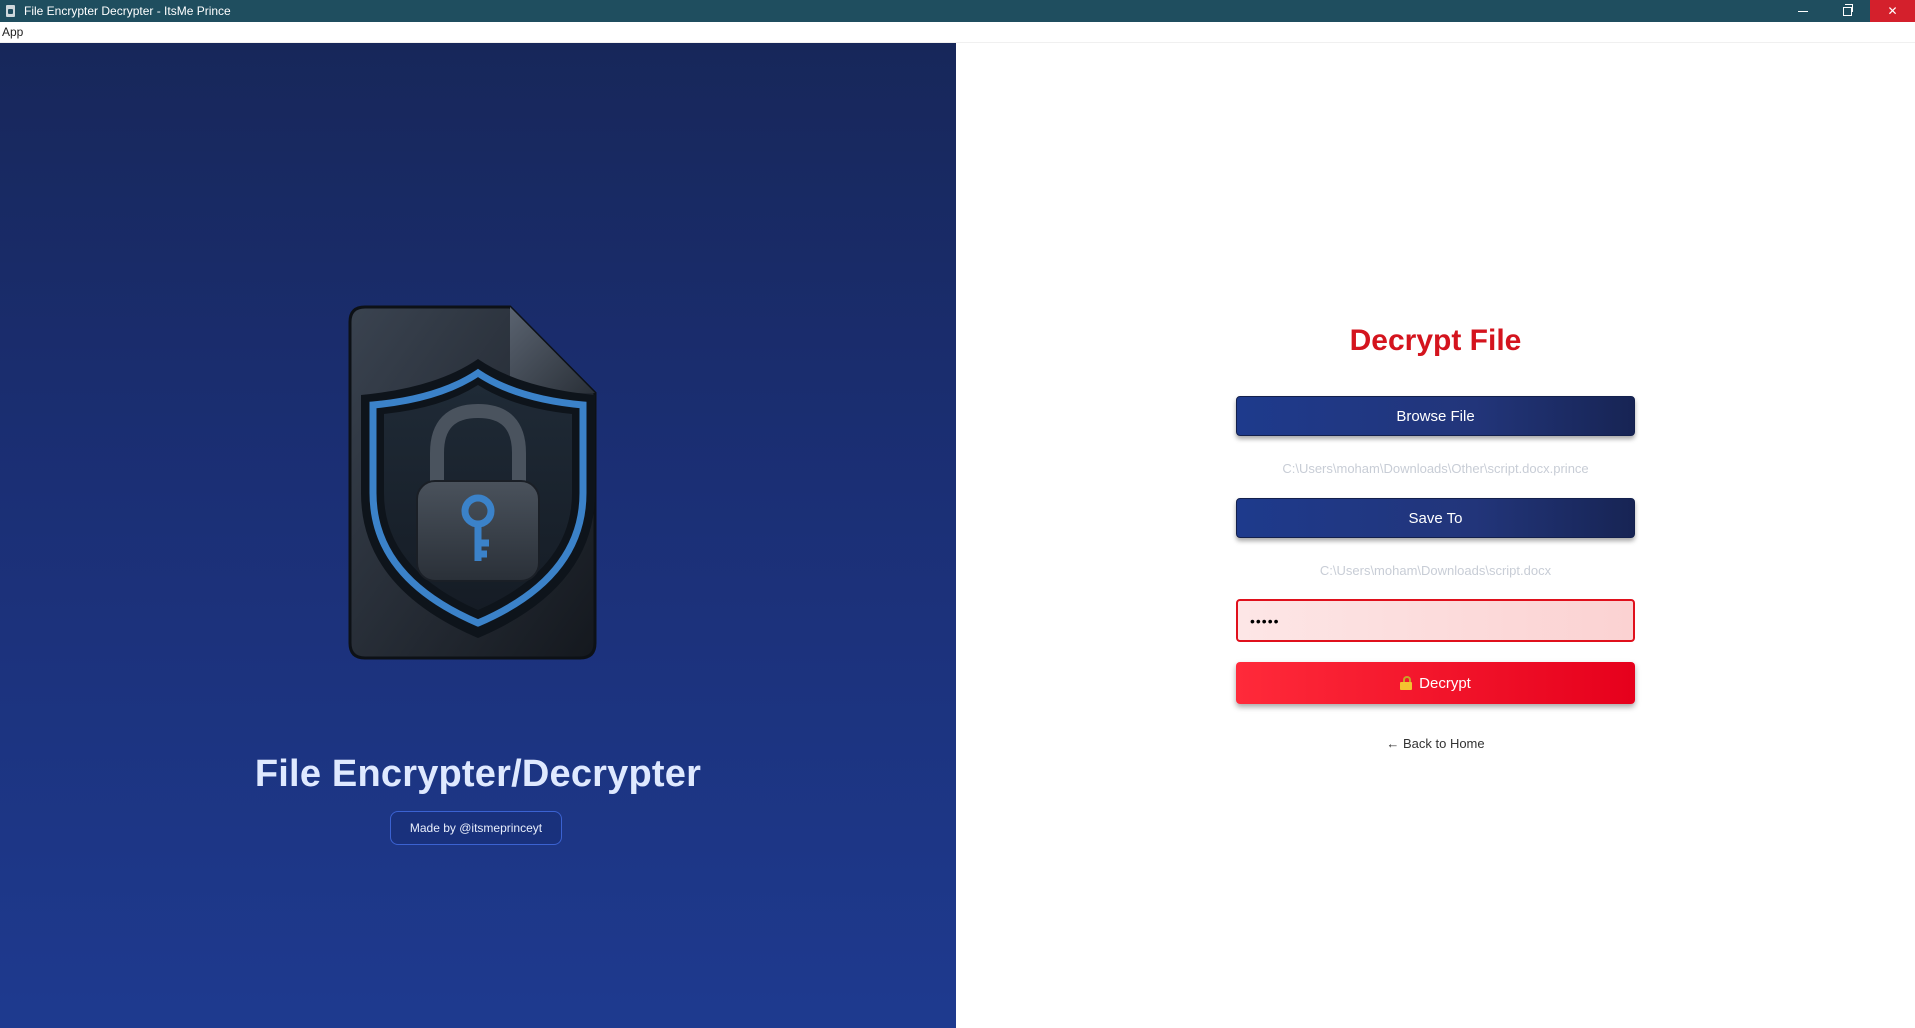 Image resolution: width=1915 pixels, height=1028 pixels. I want to click on window-controls: ✕, so click(1847, 11).